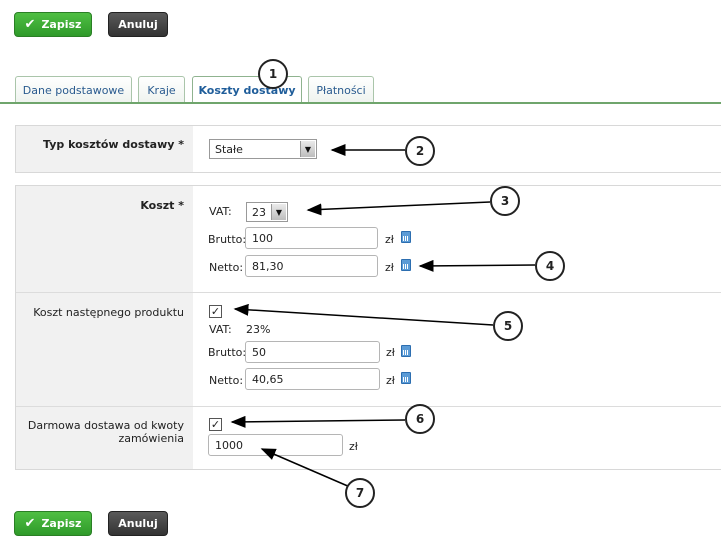 The width and height of the screenshot is (721, 549). I want to click on callout-number: 6, so click(420, 419).